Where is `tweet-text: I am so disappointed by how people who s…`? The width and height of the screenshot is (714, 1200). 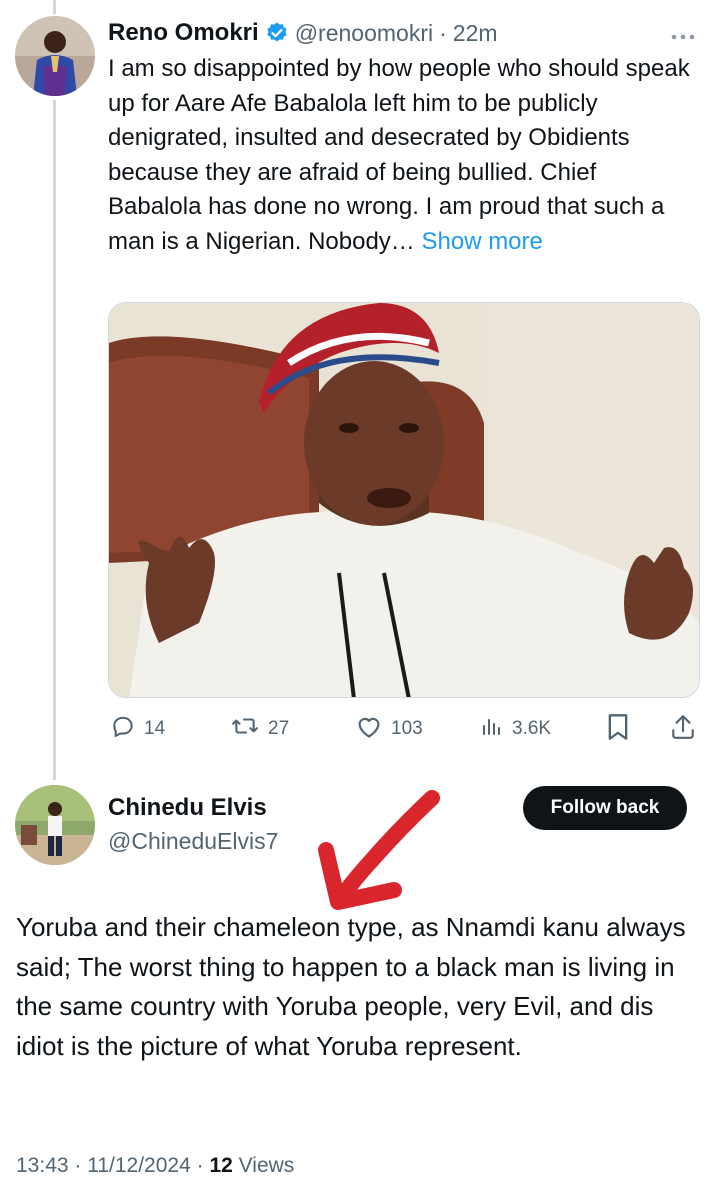
tweet-text: I am so disappointed by how people who s… is located at coordinates (401, 155).